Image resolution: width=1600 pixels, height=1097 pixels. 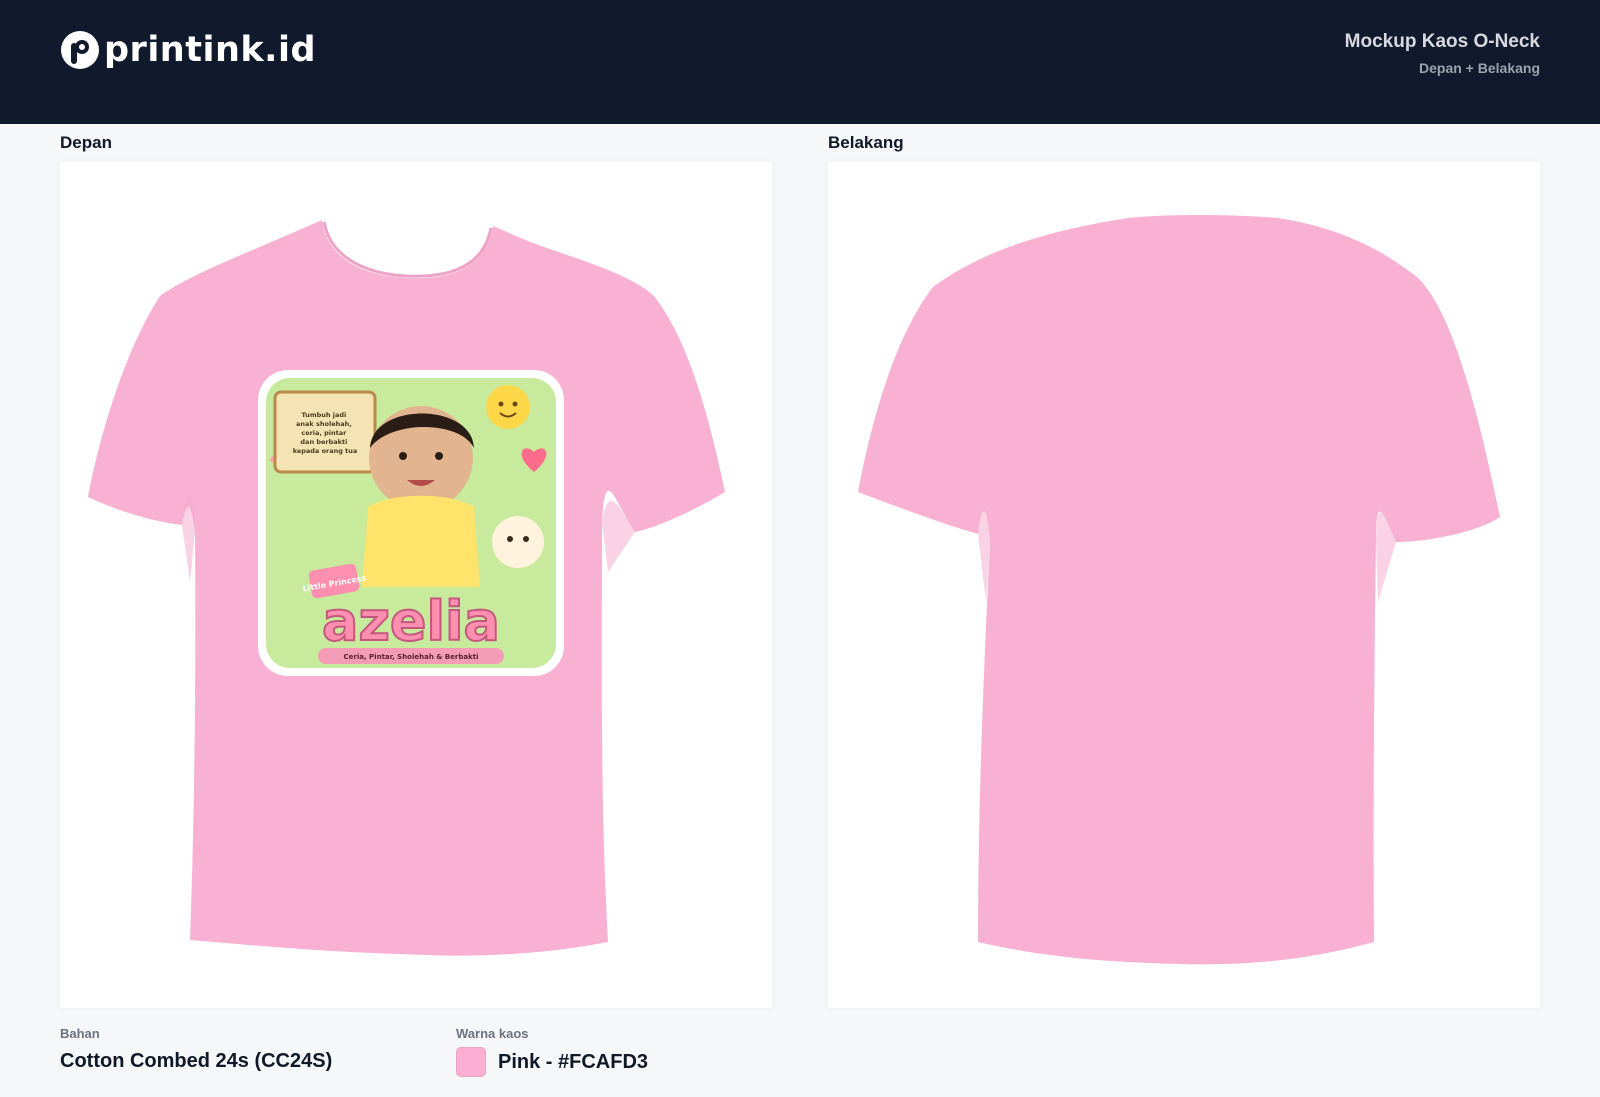 I want to click on header-info: Mockup Kaos O-Neck Depan + Belakang, so click(x=1442, y=53).